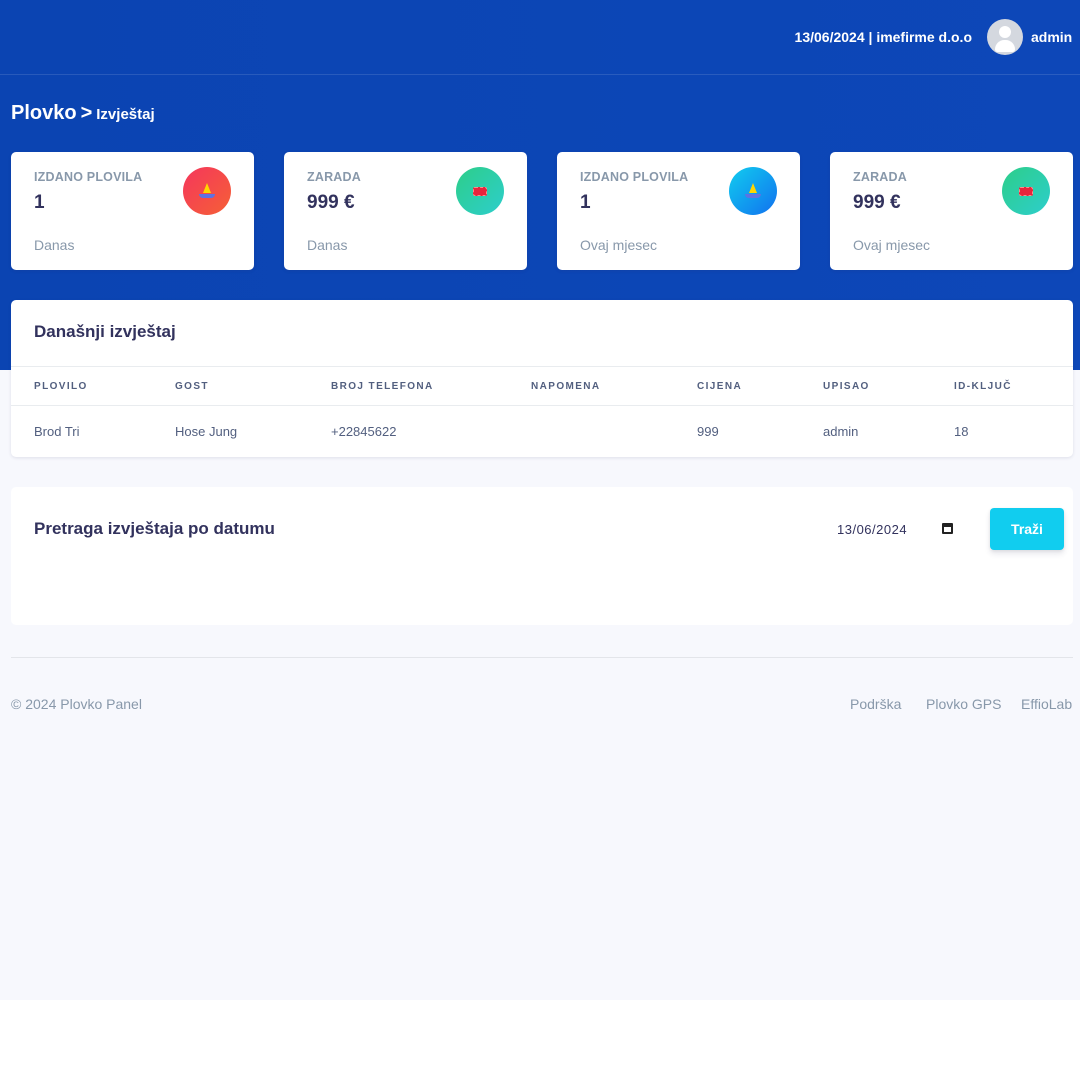 This screenshot has width=1080, height=1080. What do you see at coordinates (708, 431) in the screenshot?
I see `table-cell: 999` at bounding box center [708, 431].